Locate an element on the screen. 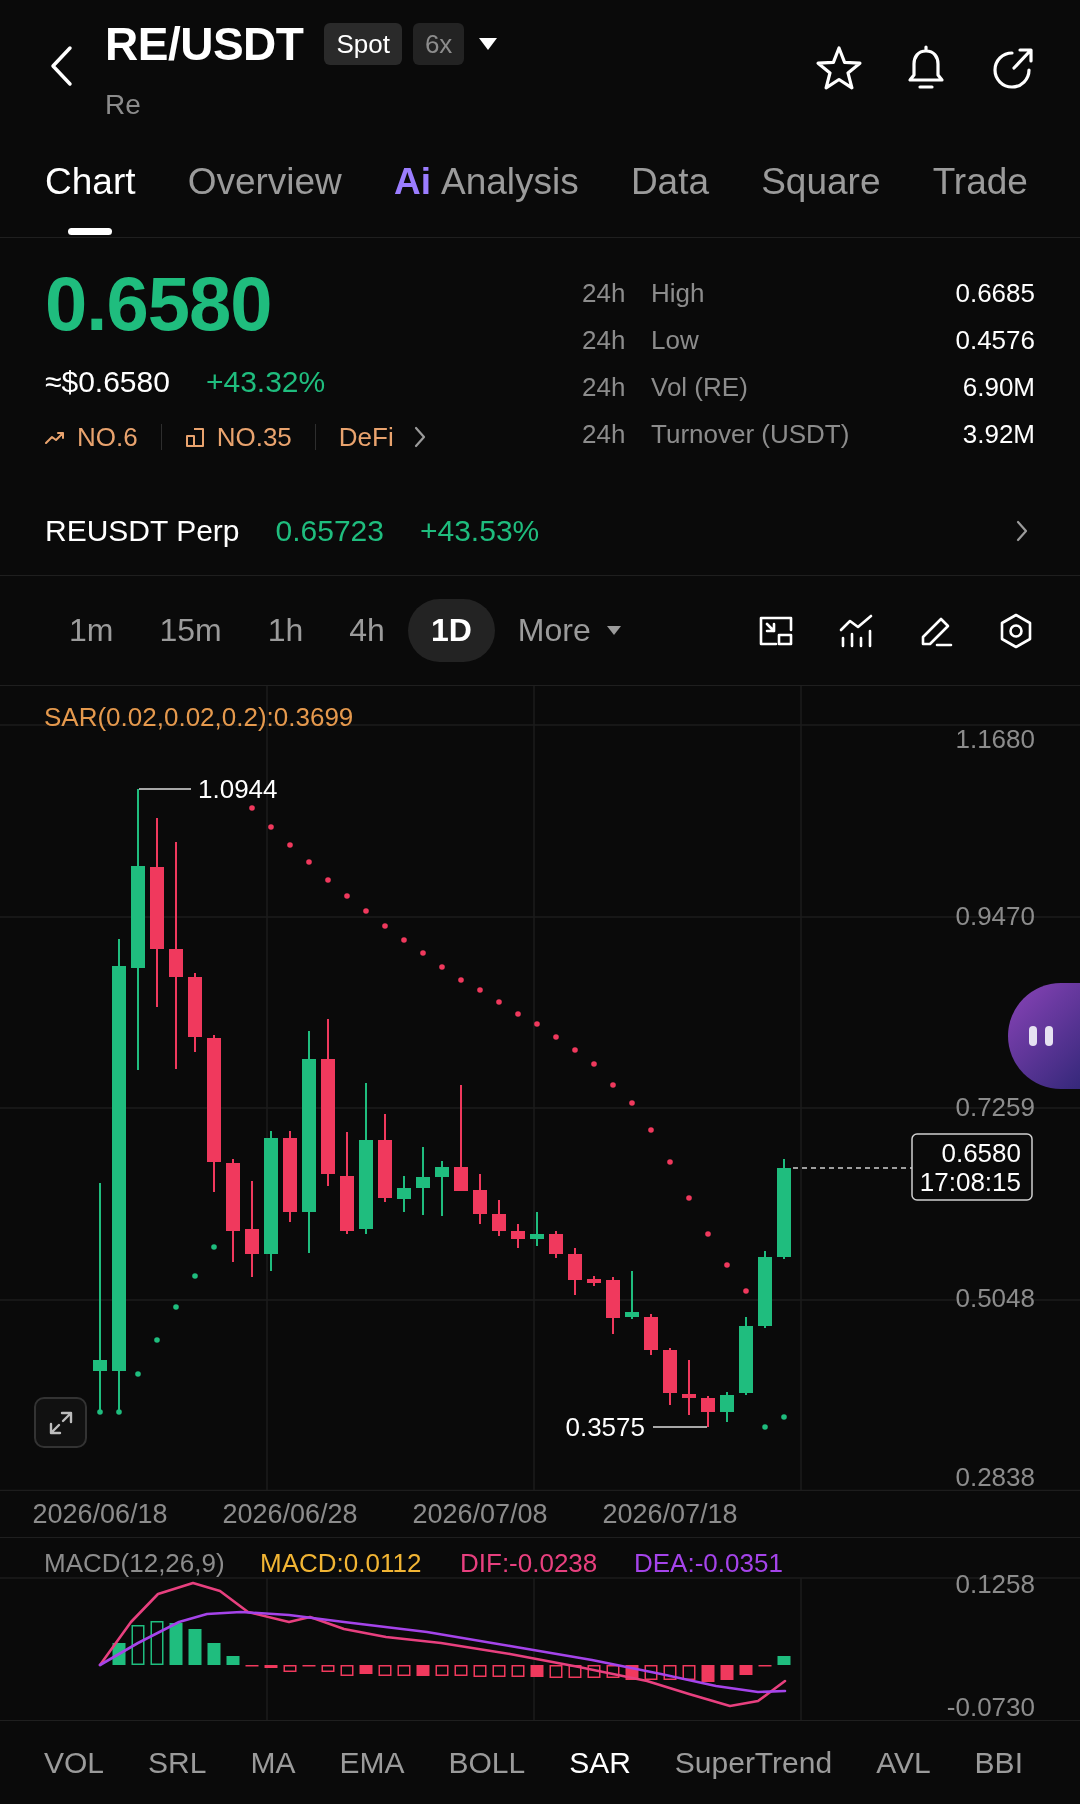  indicator-tab: AVL is located at coordinates (903, 1762).